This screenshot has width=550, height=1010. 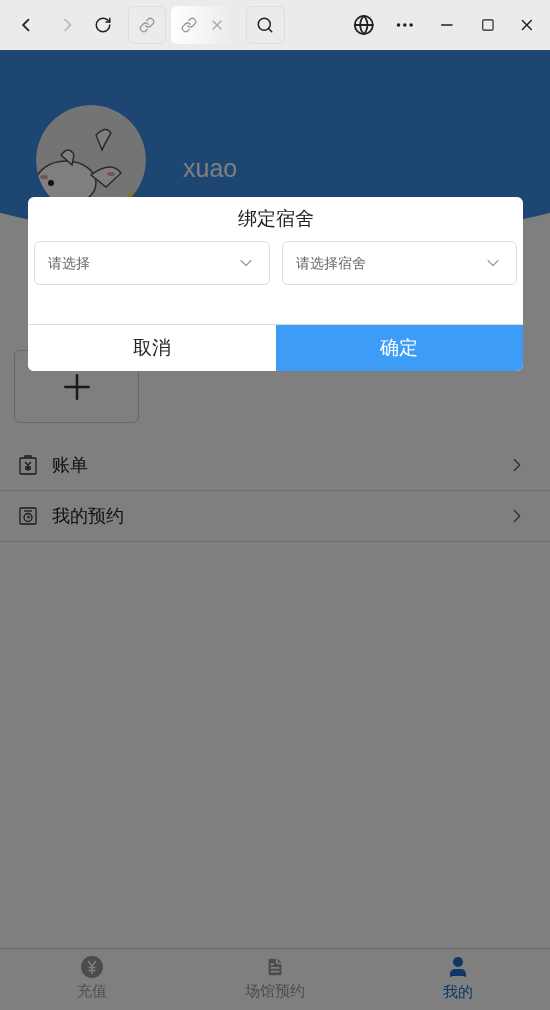 I want to click on link-icon, so click(x=189, y=25).